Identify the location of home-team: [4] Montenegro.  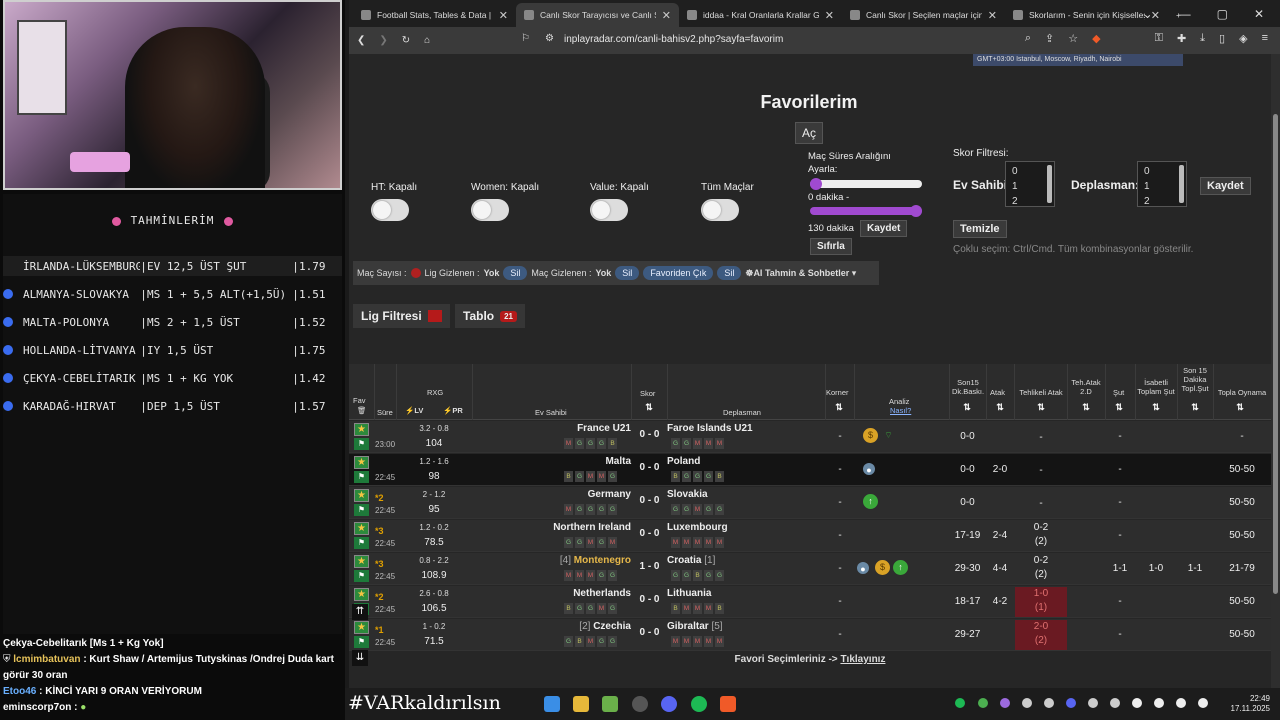
(555, 560).